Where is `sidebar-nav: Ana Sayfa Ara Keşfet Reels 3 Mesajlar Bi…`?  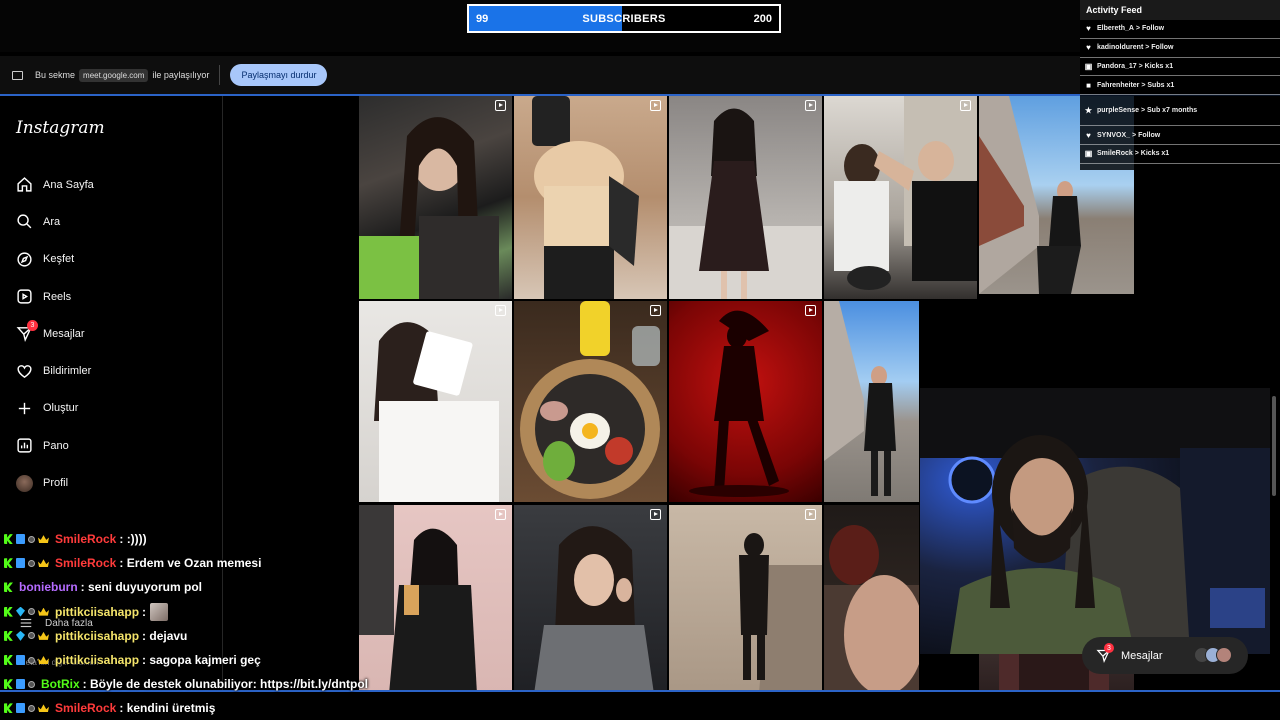
sidebar-nav: Ana Sayfa Ara Keşfet Reels 3 Mesajlar Bi… is located at coordinates (113, 334).